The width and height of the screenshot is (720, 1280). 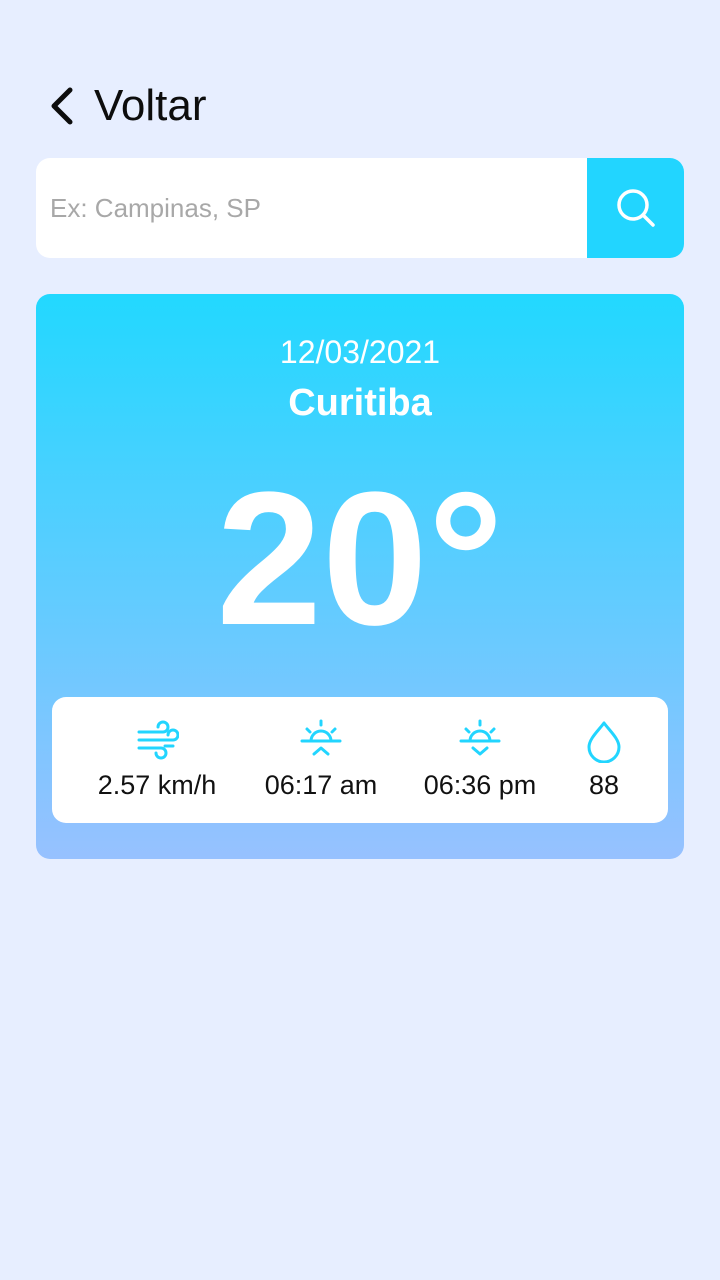 What do you see at coordinates (321, 785) in the screenshot?
I see `sunrise-time: 06:17 am` at bounding box center [321, 785].